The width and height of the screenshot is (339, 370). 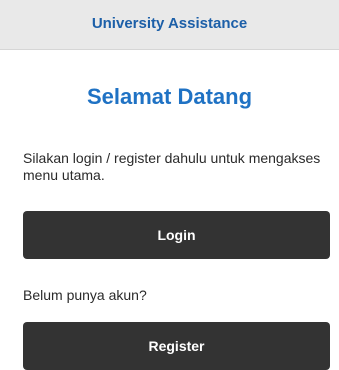 What do you see at coordinates (169, 96) in the screenshot?
I see `welcome-title: Selamat Datang` at bounding box center [169, 96].